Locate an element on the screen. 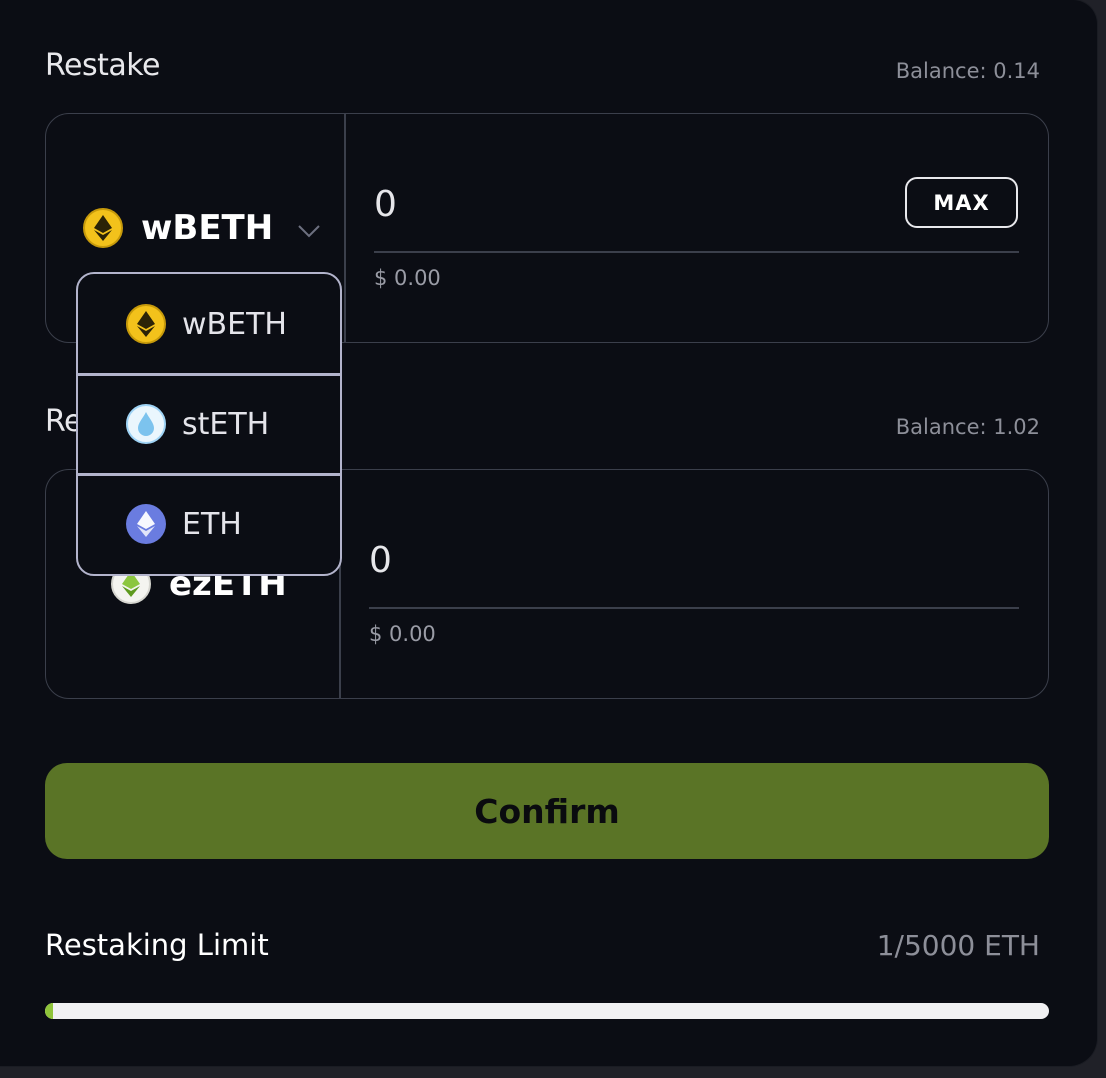 This screenshot has width=1106, height=1078. restake-divider is located at coordinates (345, 228).